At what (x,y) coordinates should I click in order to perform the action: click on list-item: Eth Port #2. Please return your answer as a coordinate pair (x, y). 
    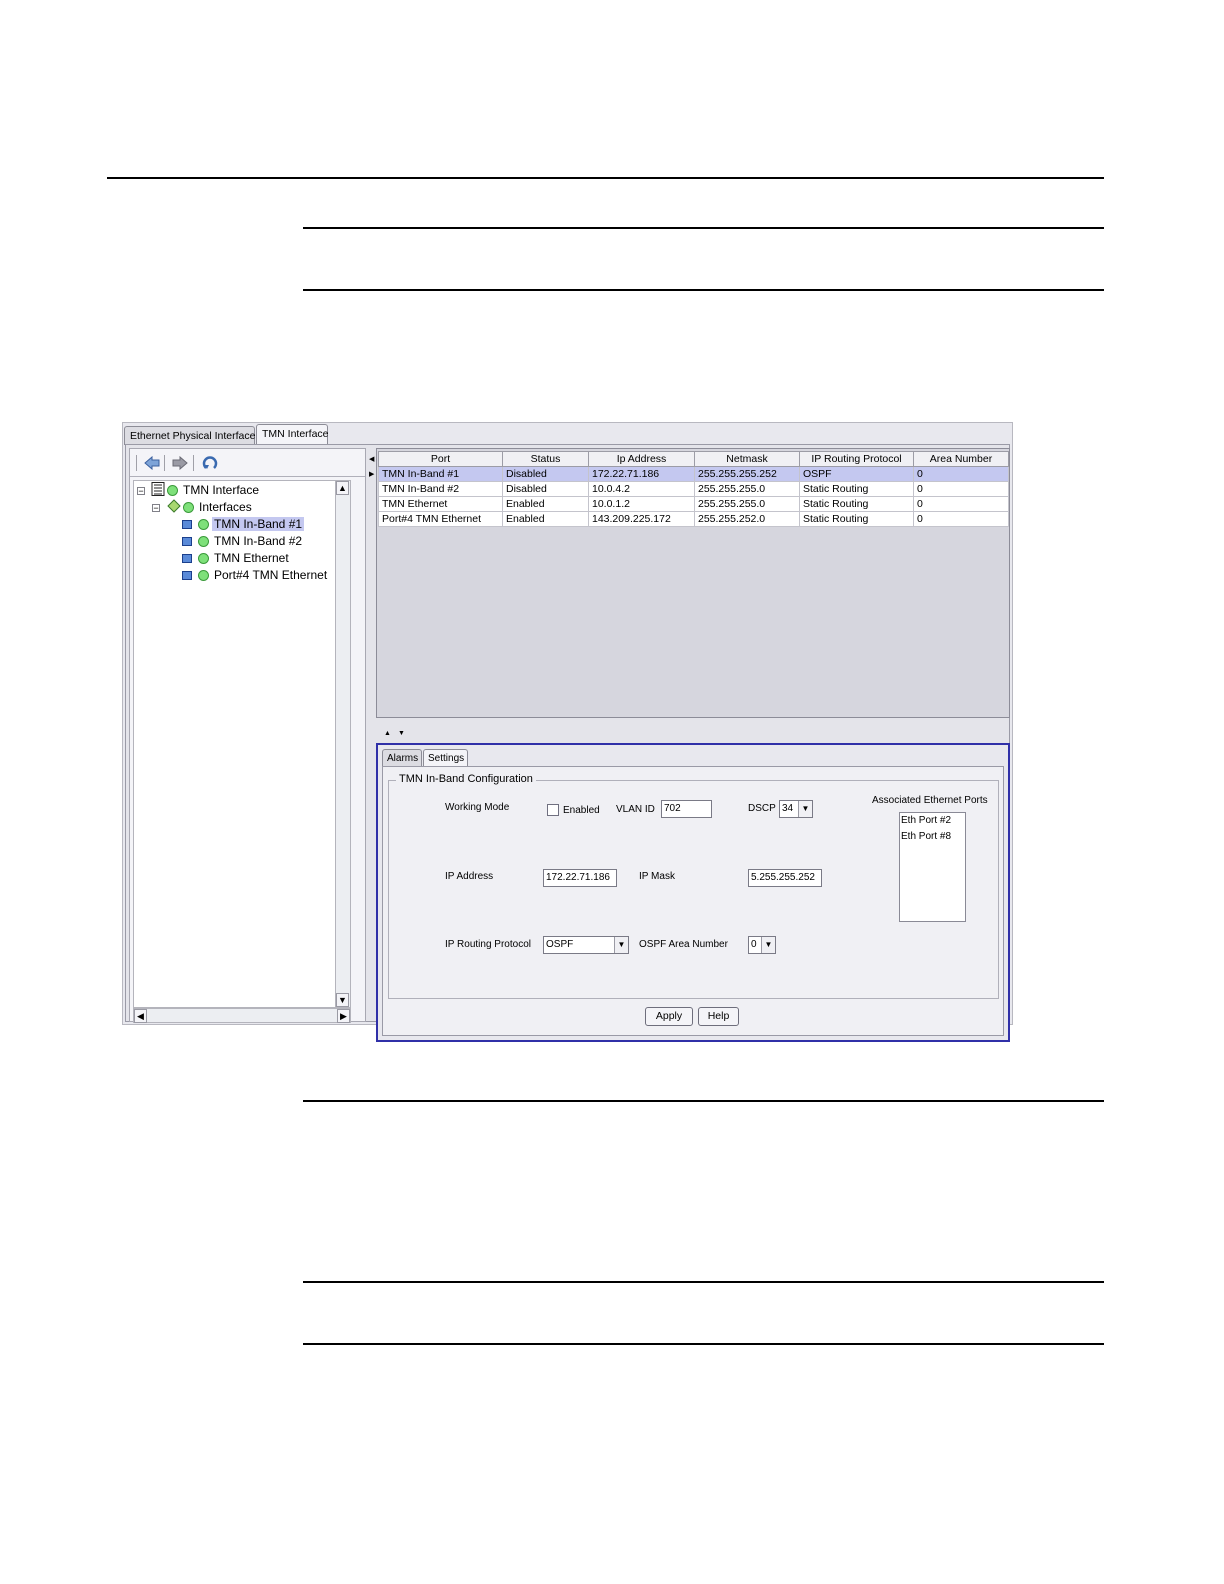
    Looking at the image, I should click on (932, 821).